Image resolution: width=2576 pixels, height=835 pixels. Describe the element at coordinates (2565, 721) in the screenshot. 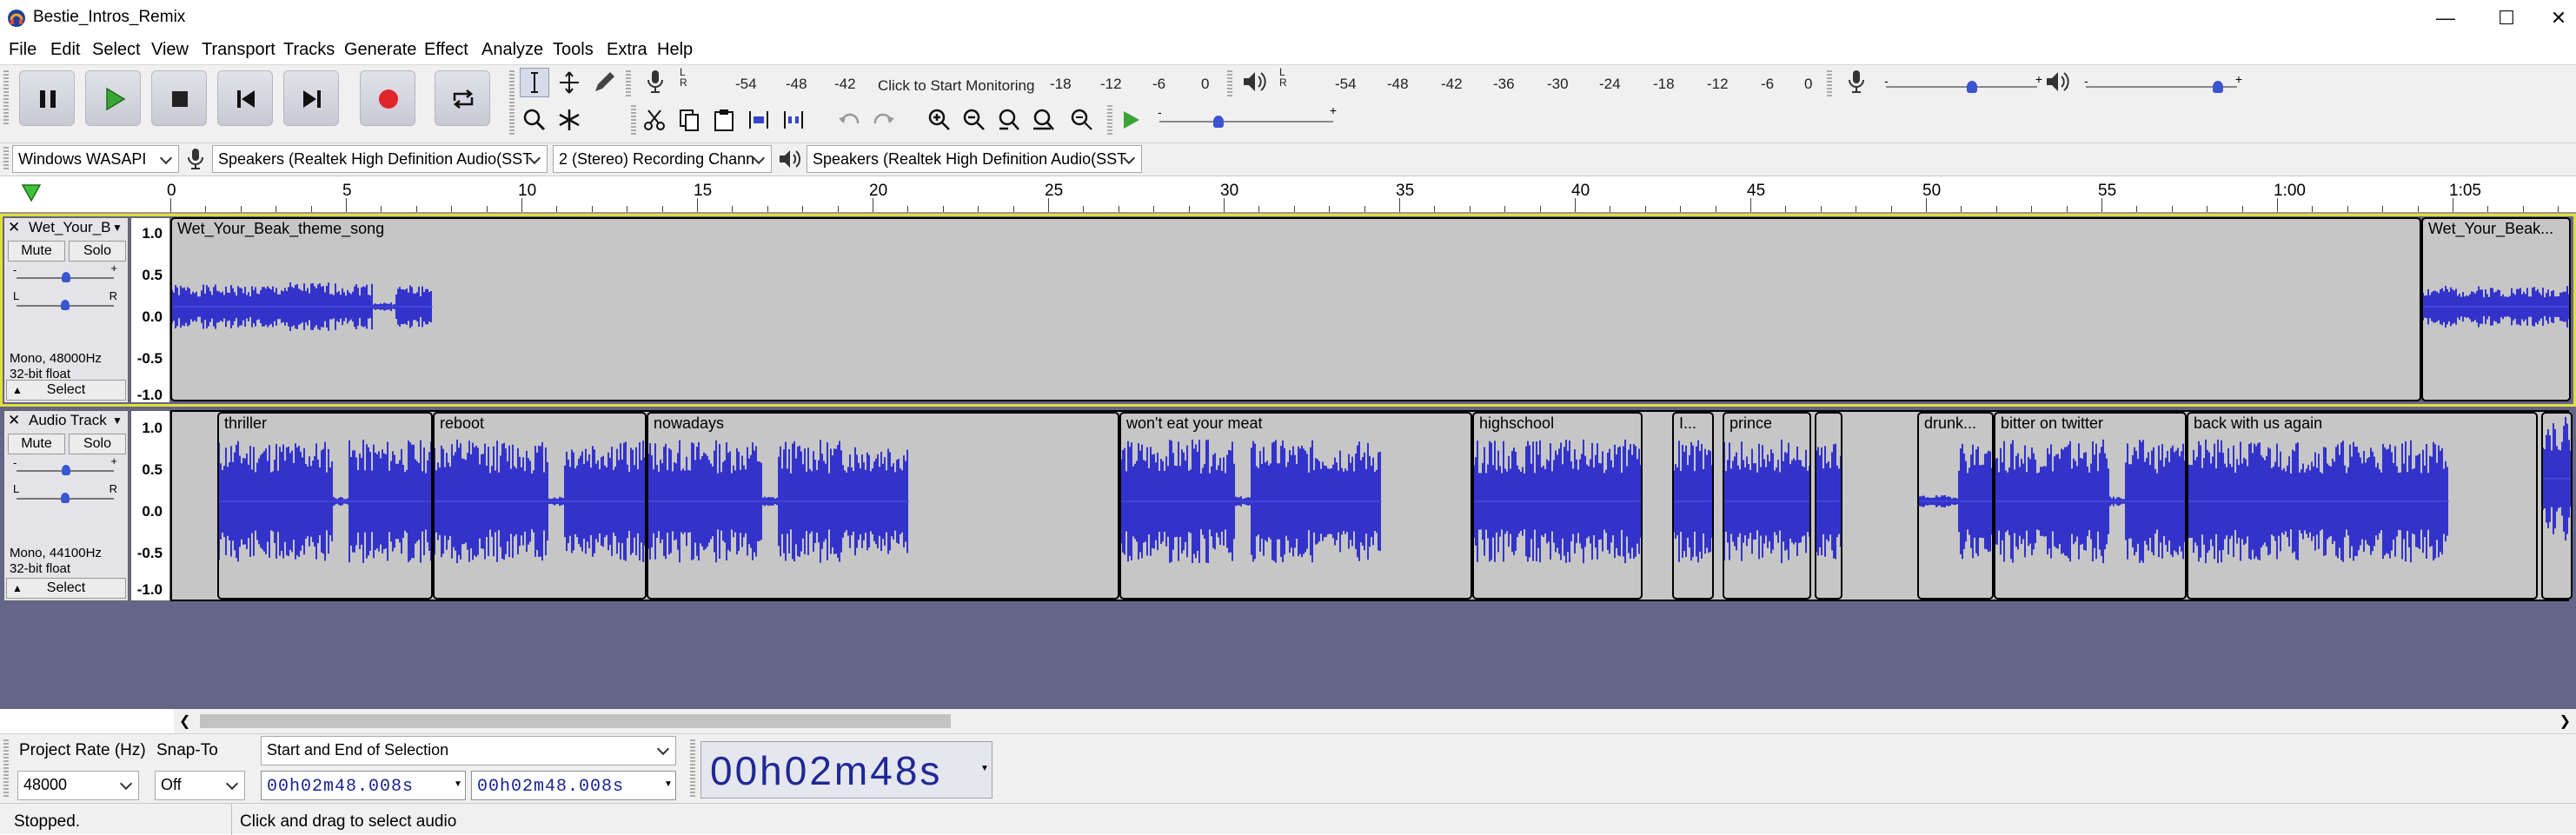

I see `scroll-right-arrow-icon: ❯` at that location.